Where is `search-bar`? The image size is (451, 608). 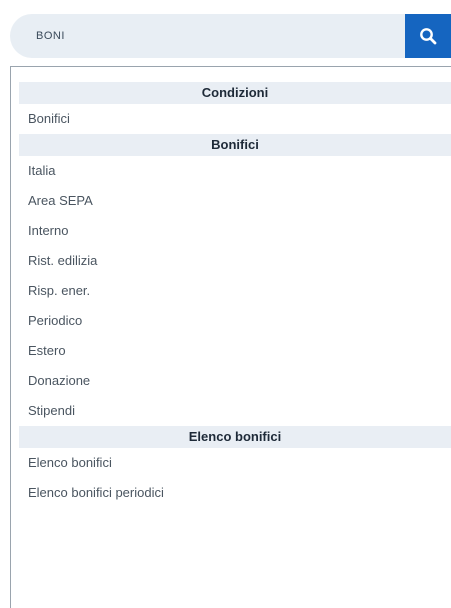 search-bar is located at coordinates (230, 36).